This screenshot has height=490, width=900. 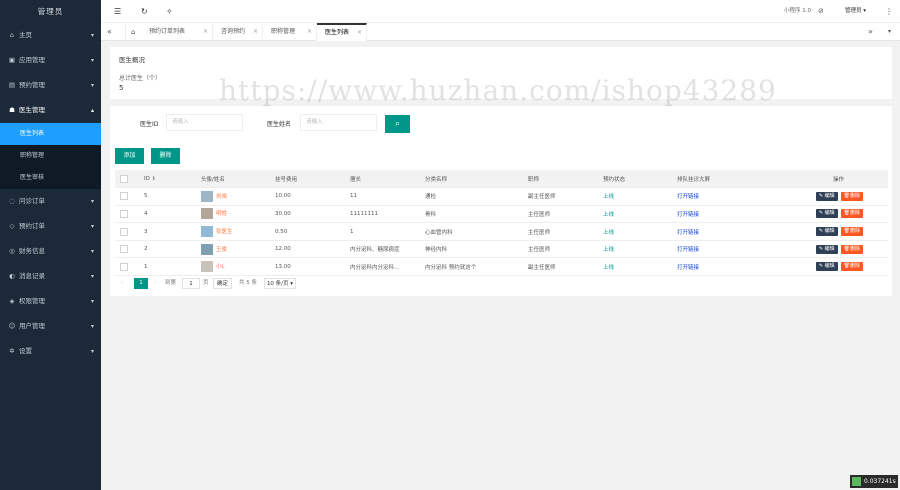 What do you see at coordinates (50, 276) in the screenshot?
I see `sidebar-item-messages: ◐ 消息记录 ▾` at bounding box center [50, 276].